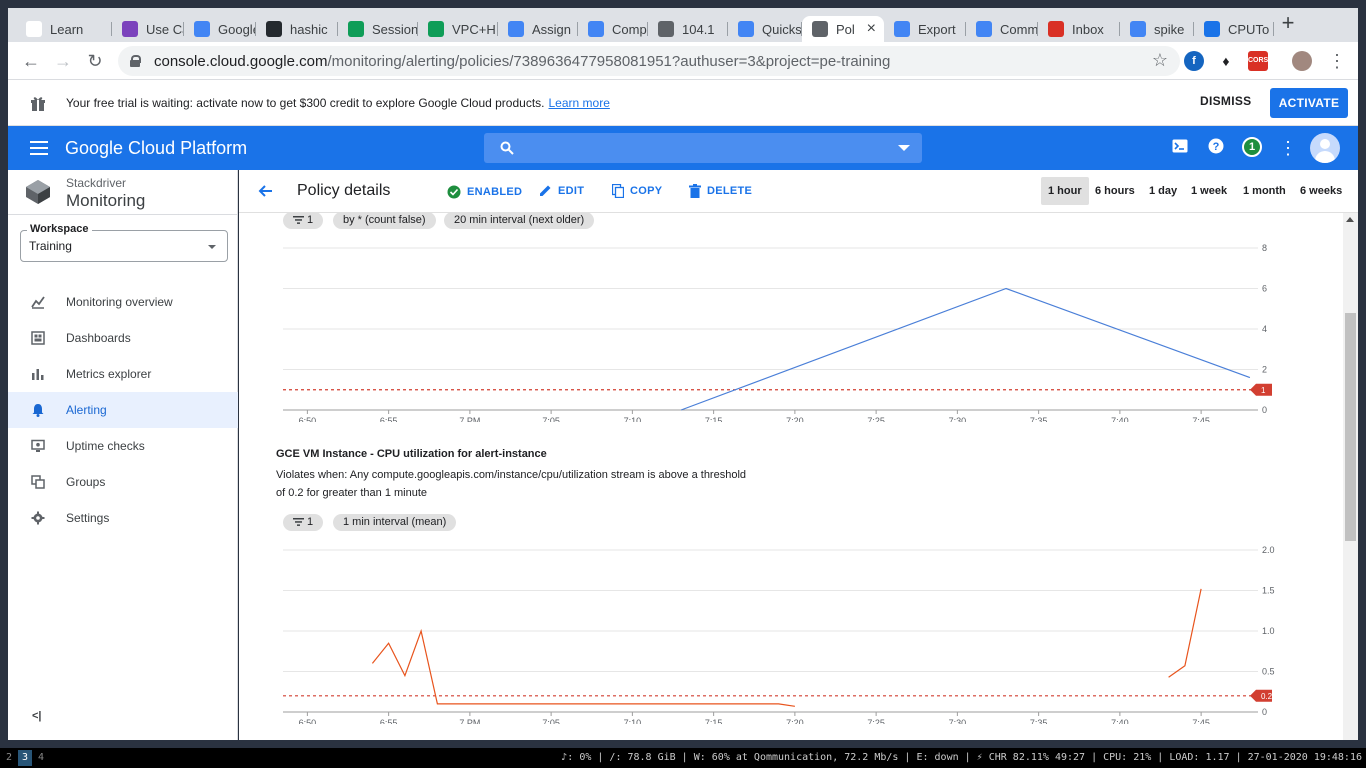 Image resolution: width=1366 pixels, height=768 pixels. I want to click on scrollbar-thumb, so click(1350, 427).